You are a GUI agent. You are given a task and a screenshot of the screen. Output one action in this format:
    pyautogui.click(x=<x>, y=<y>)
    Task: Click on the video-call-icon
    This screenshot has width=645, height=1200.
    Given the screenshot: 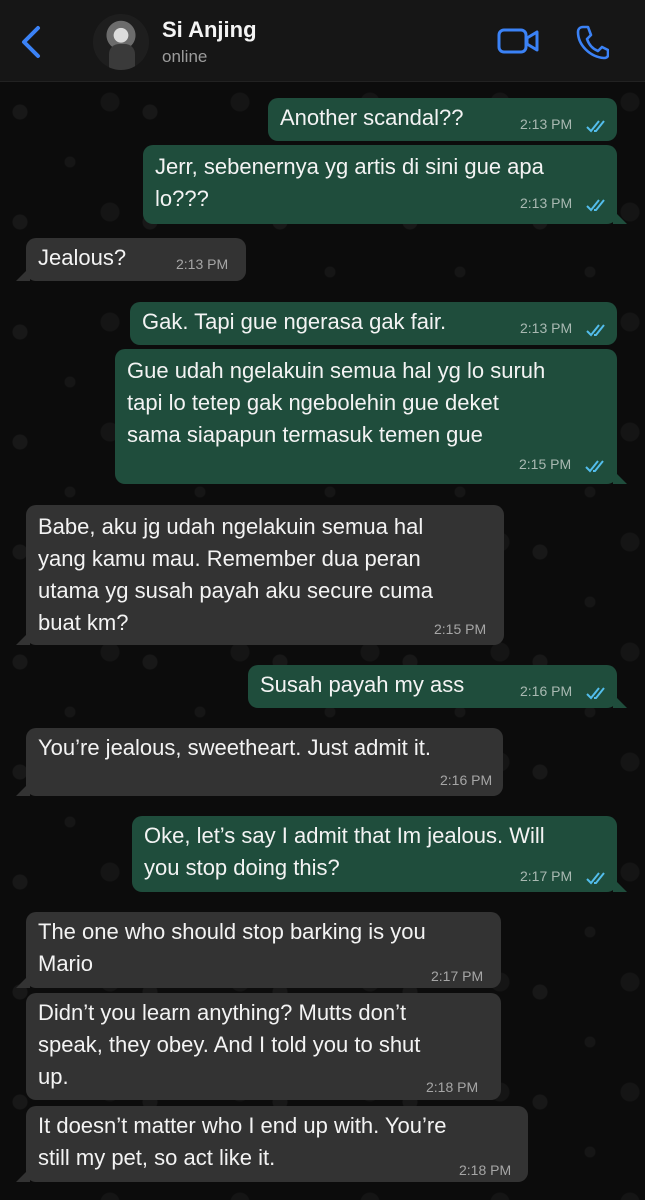 What is the action you would take?
    pyautogui.click(x=518, y=41)
    